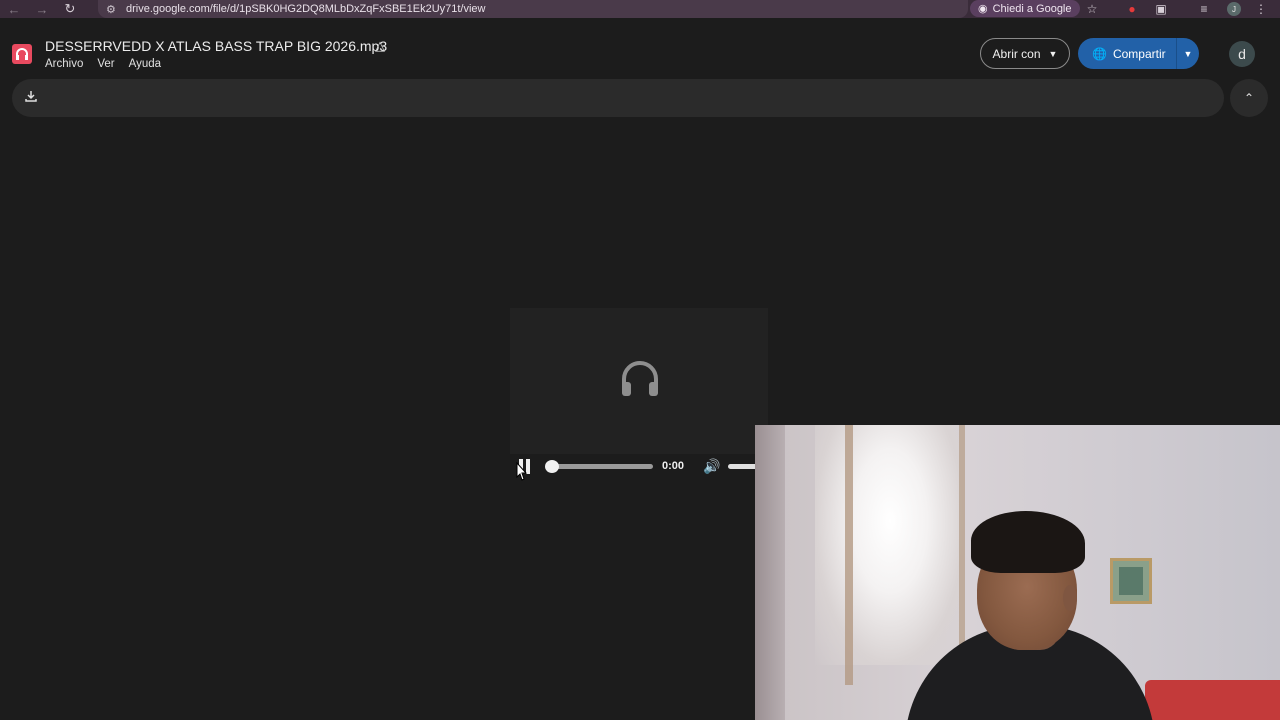 This screenshot has width=1280, height=720. Describe the element at coordinates (1016, 53) in the screenshot. I see `open-with-label: Abrir con` at that location.